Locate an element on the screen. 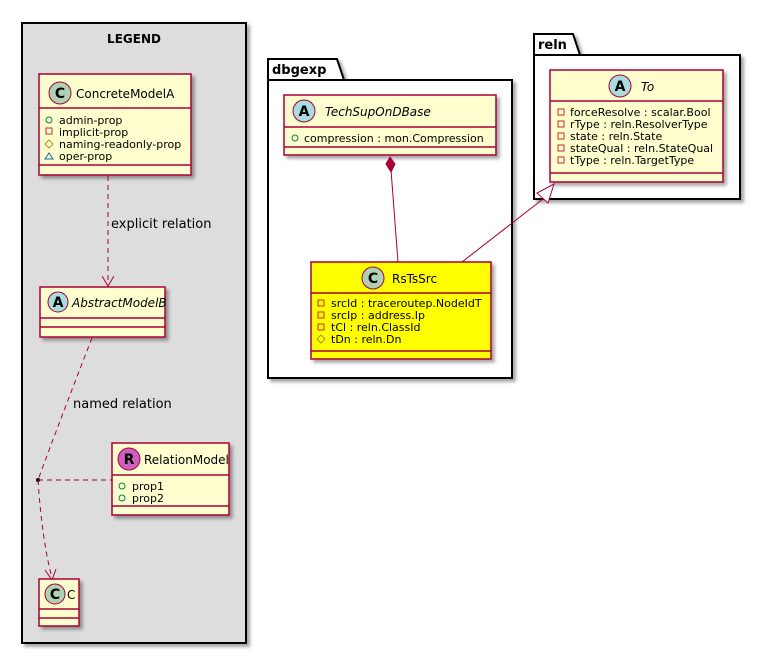 The image size is (774, 668). legend-title: LEGEND is located at coordinates (134, 39).